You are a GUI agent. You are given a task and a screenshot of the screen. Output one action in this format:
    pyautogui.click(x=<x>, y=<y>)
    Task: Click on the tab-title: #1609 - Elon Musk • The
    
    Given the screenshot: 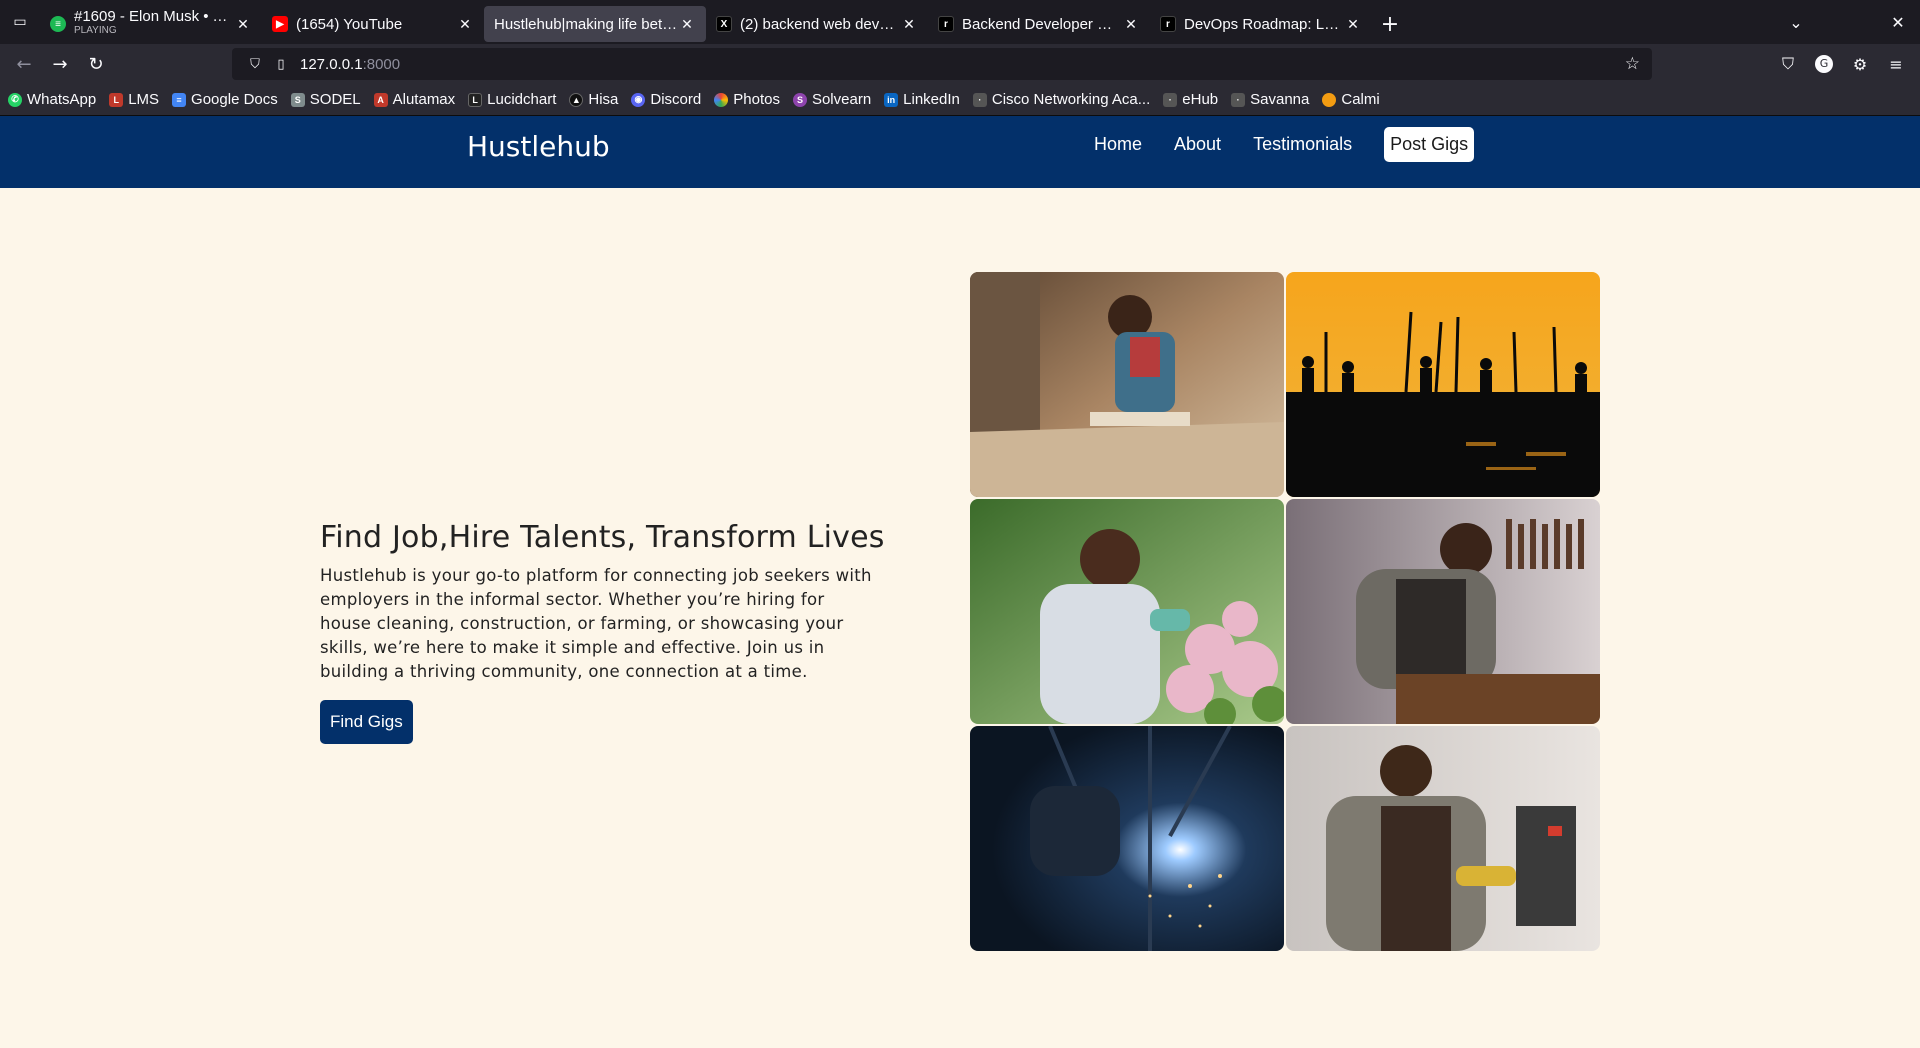 What is the action you would take?
    pyautogui.click(x=154, y=17)
    